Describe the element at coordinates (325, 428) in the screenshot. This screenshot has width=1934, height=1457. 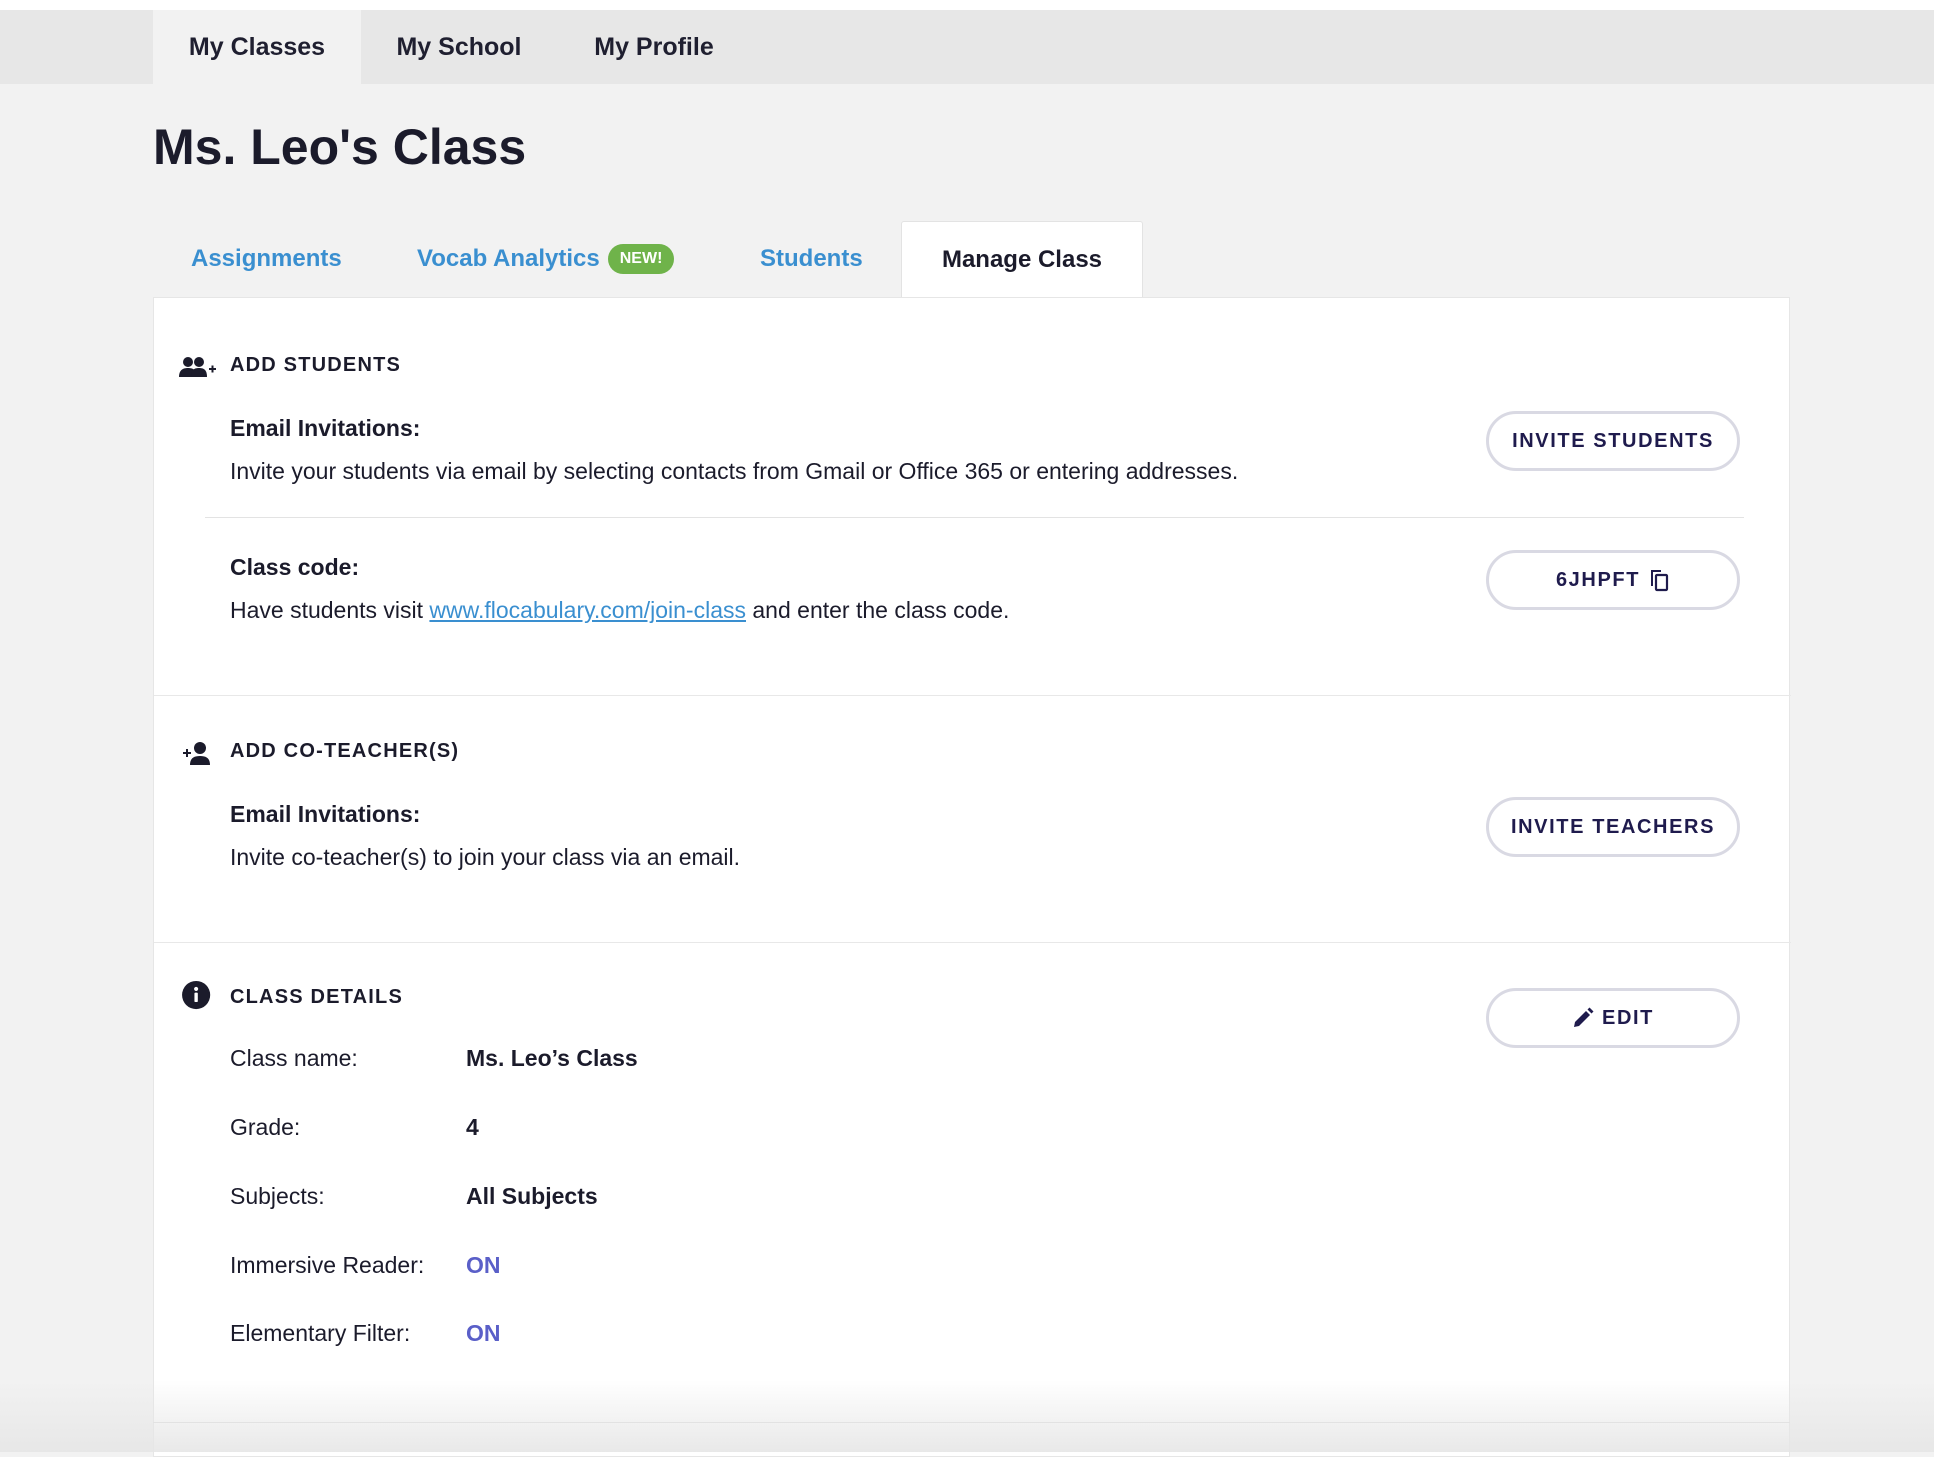
I see `email-invitations-label: Email Invitations:` at that location.